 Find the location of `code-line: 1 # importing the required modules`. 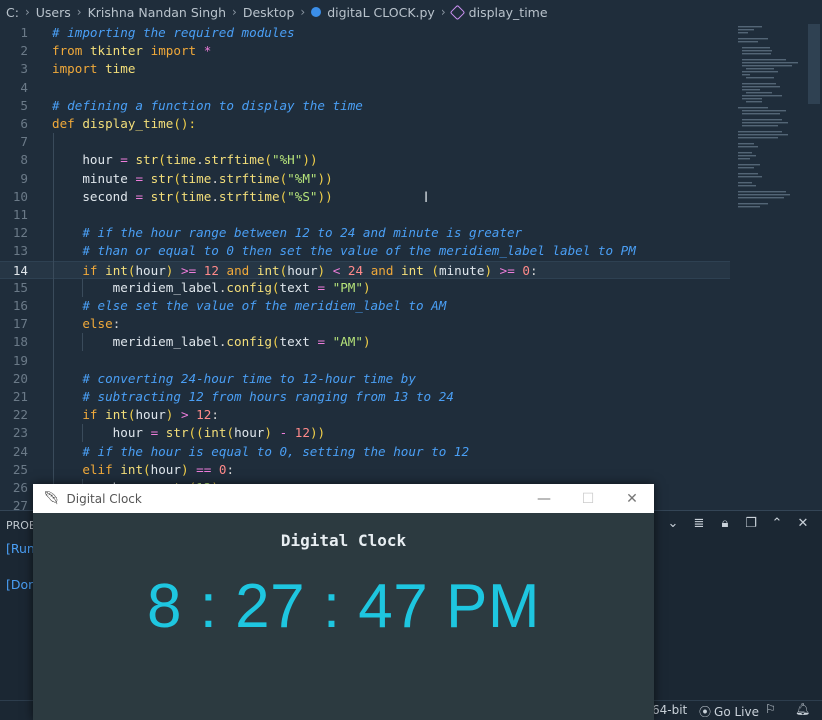

code-line: 1 # importing the required modules is located at coordinates (365, 33).